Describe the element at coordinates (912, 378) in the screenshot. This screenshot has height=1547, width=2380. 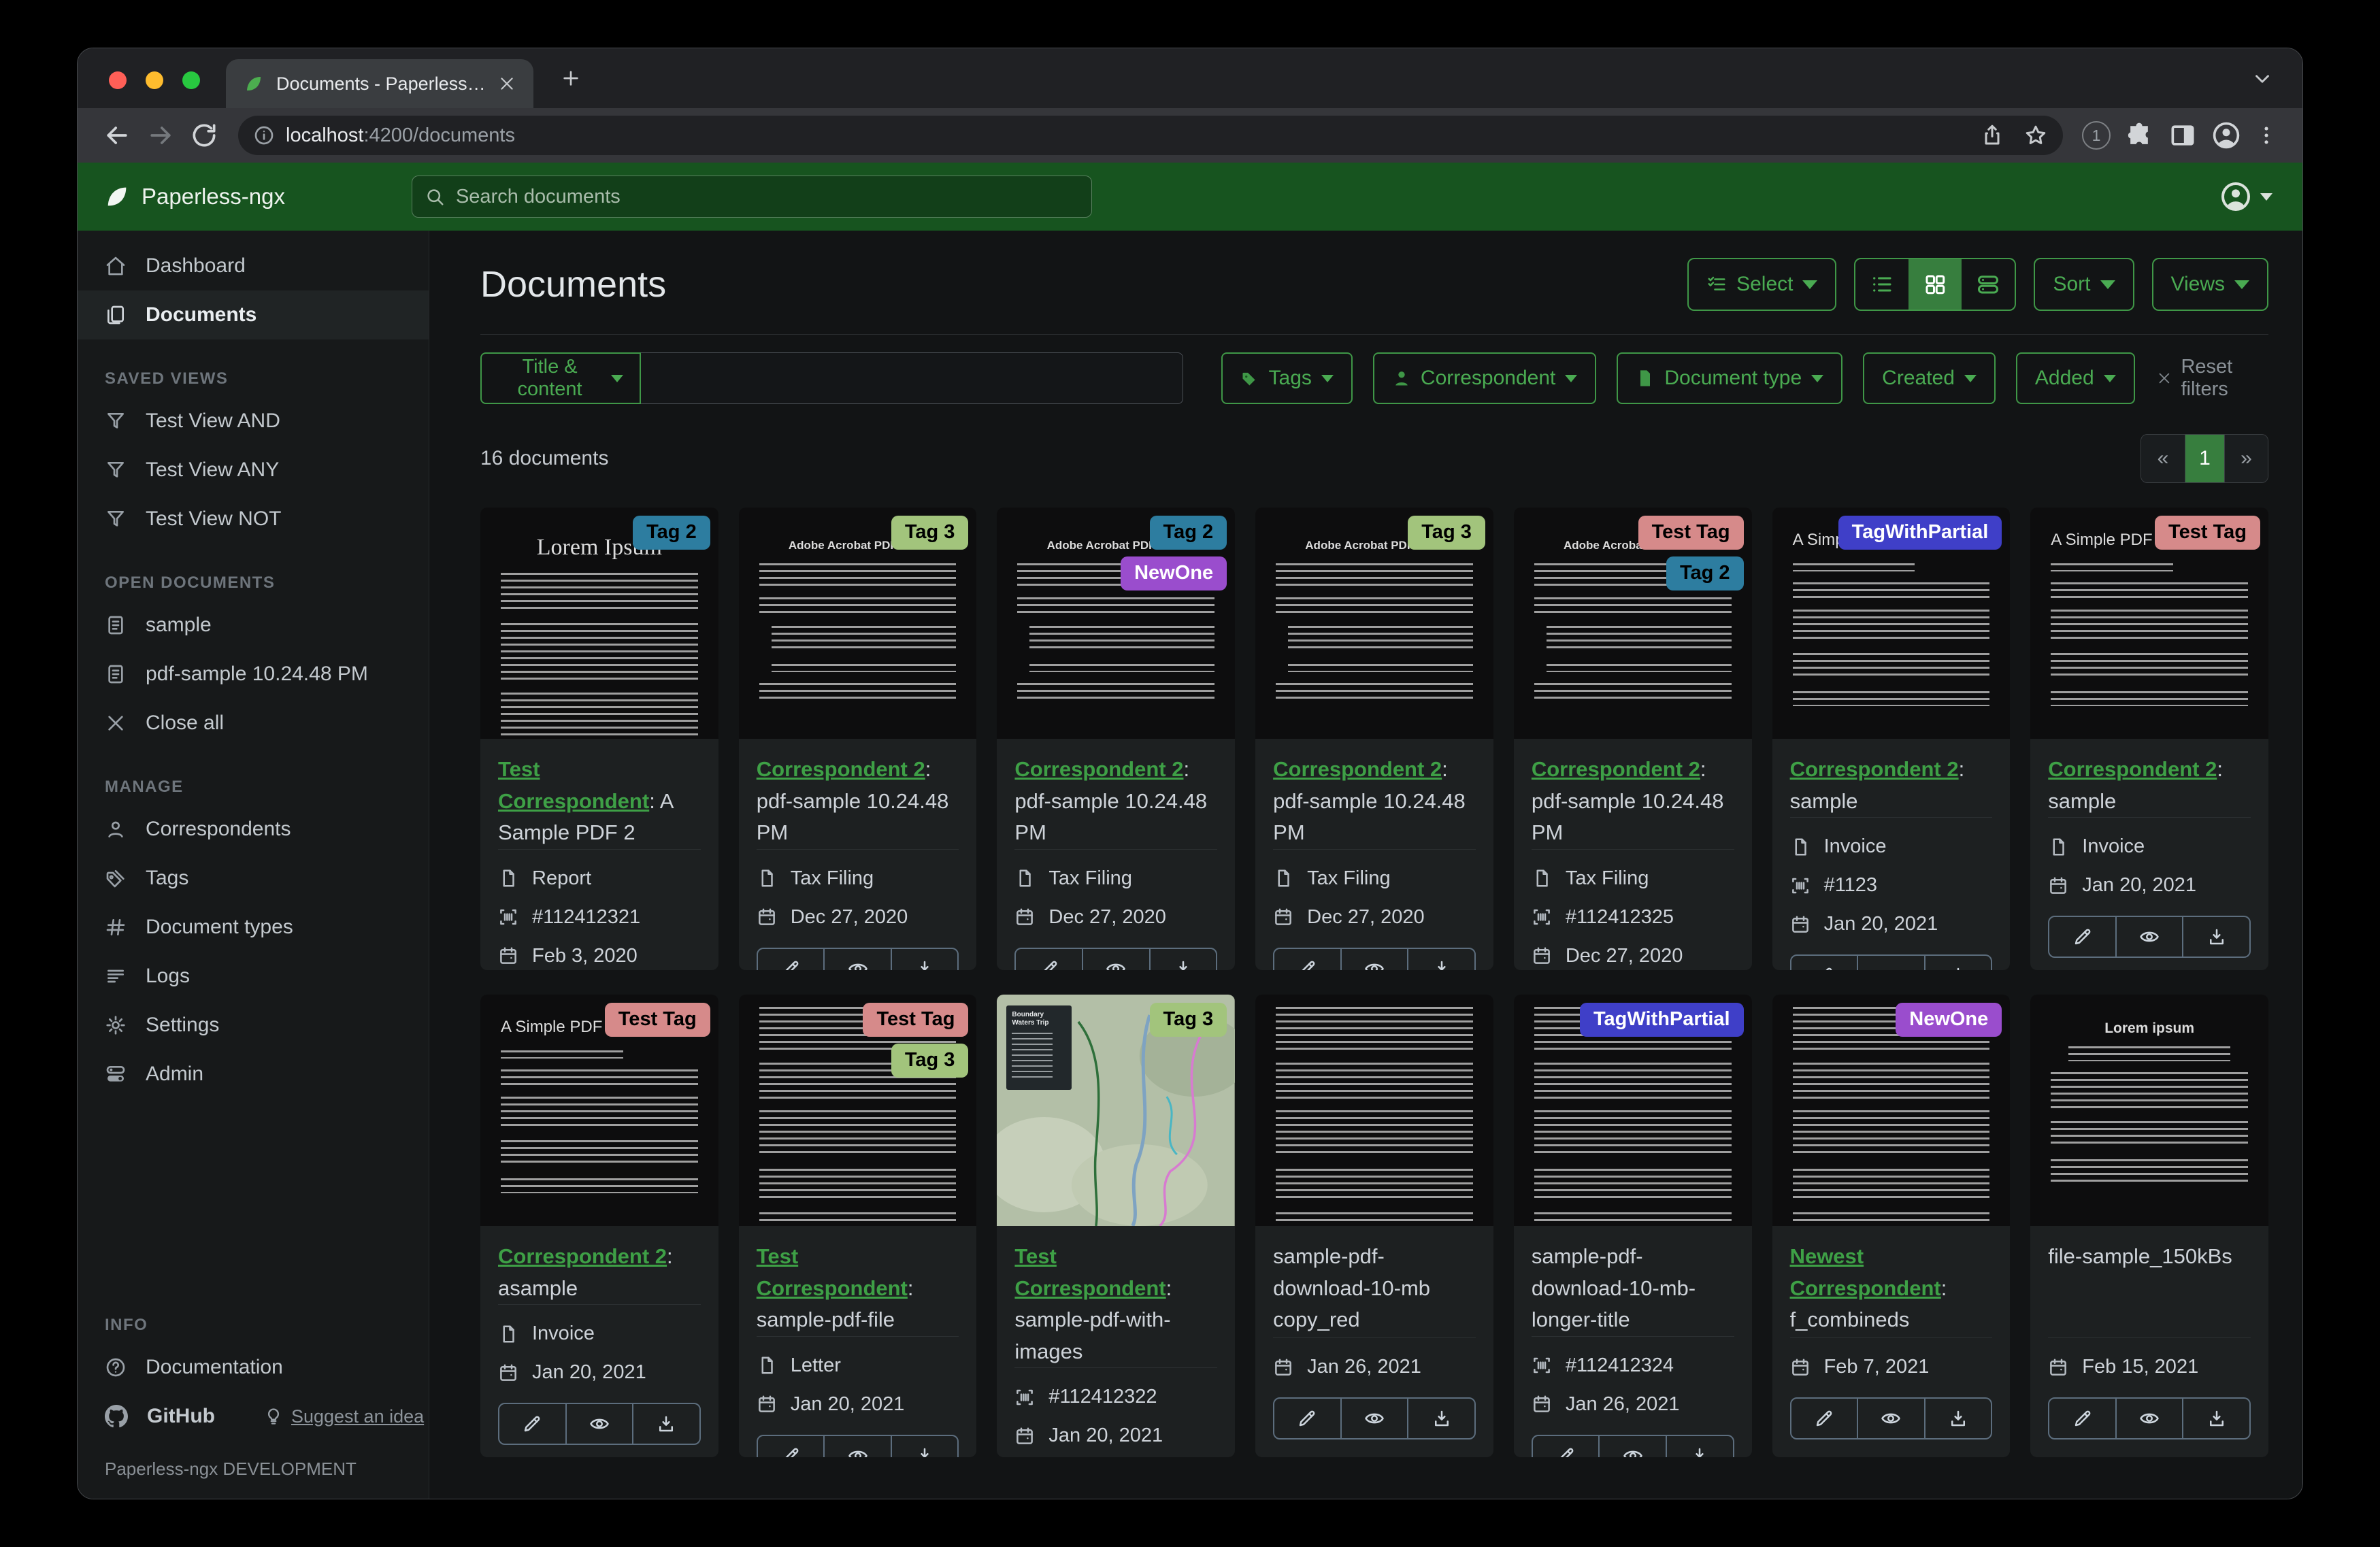
I see `filter-text-input` at that location.